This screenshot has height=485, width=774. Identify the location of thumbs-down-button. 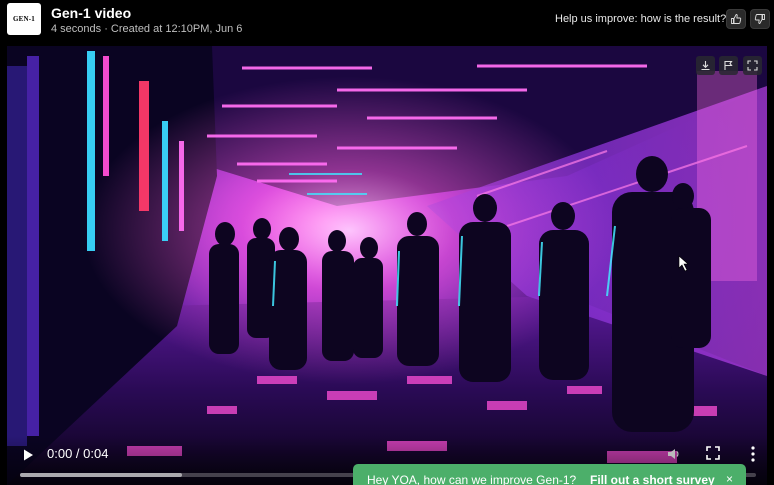
(760, 19).